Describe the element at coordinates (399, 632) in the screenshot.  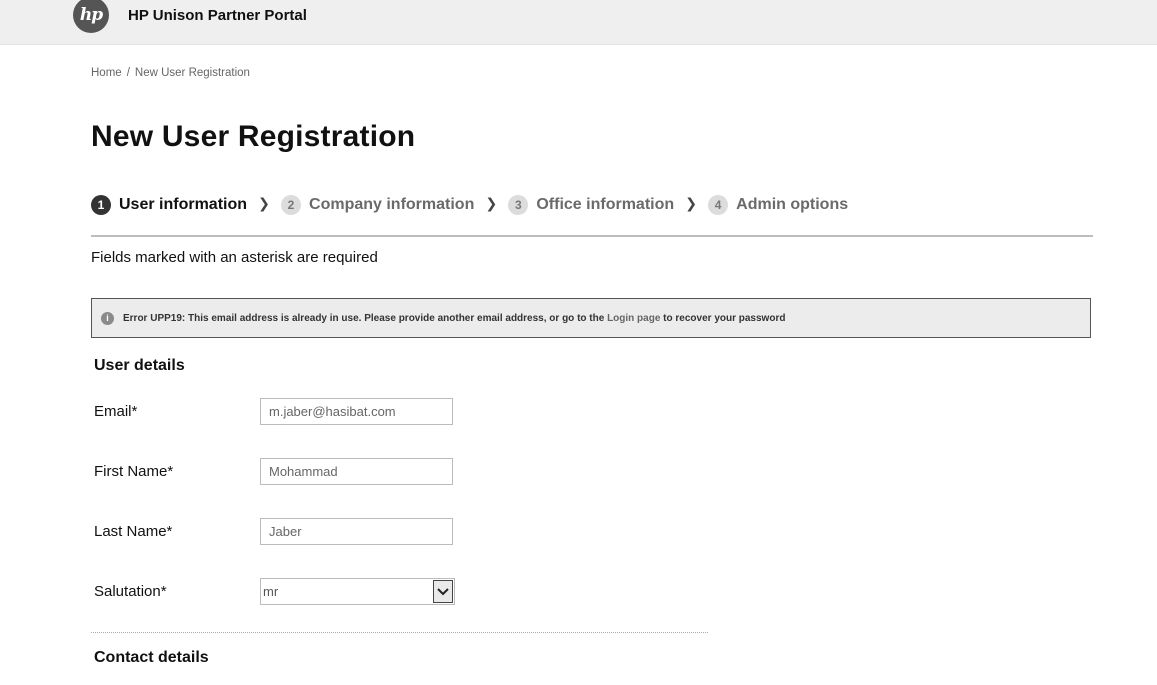
I see `section-divider` at that location.